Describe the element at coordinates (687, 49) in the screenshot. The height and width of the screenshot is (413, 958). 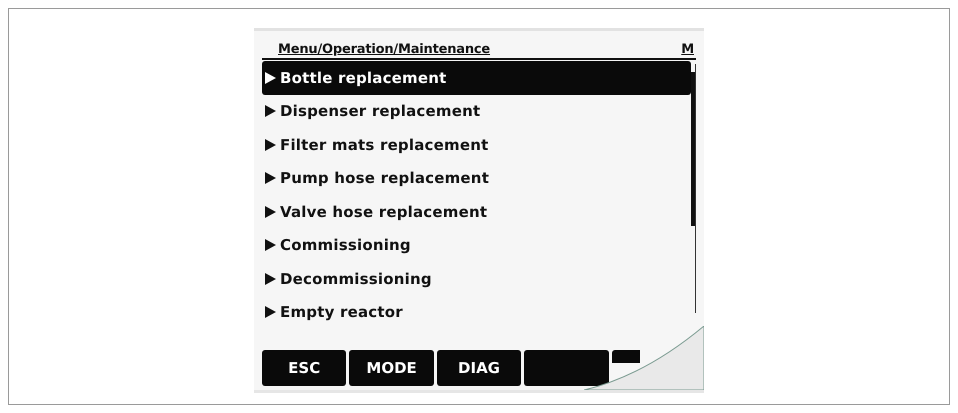
I see `mode-indicator: M` at that location.